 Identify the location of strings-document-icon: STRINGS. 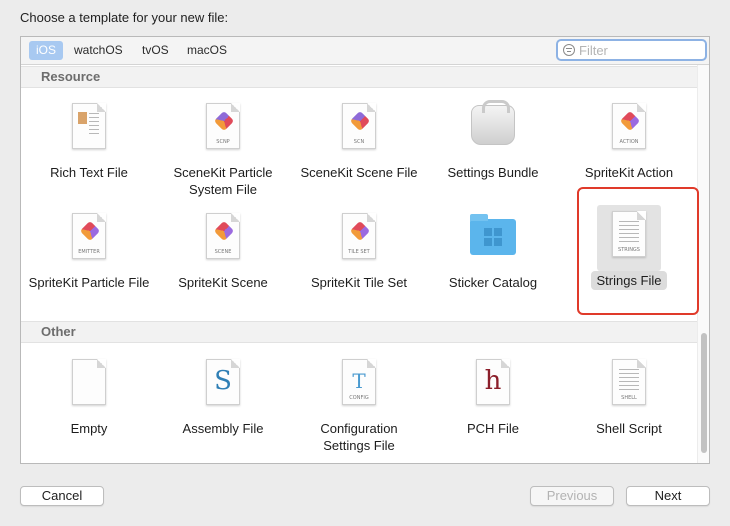
(629, 234).